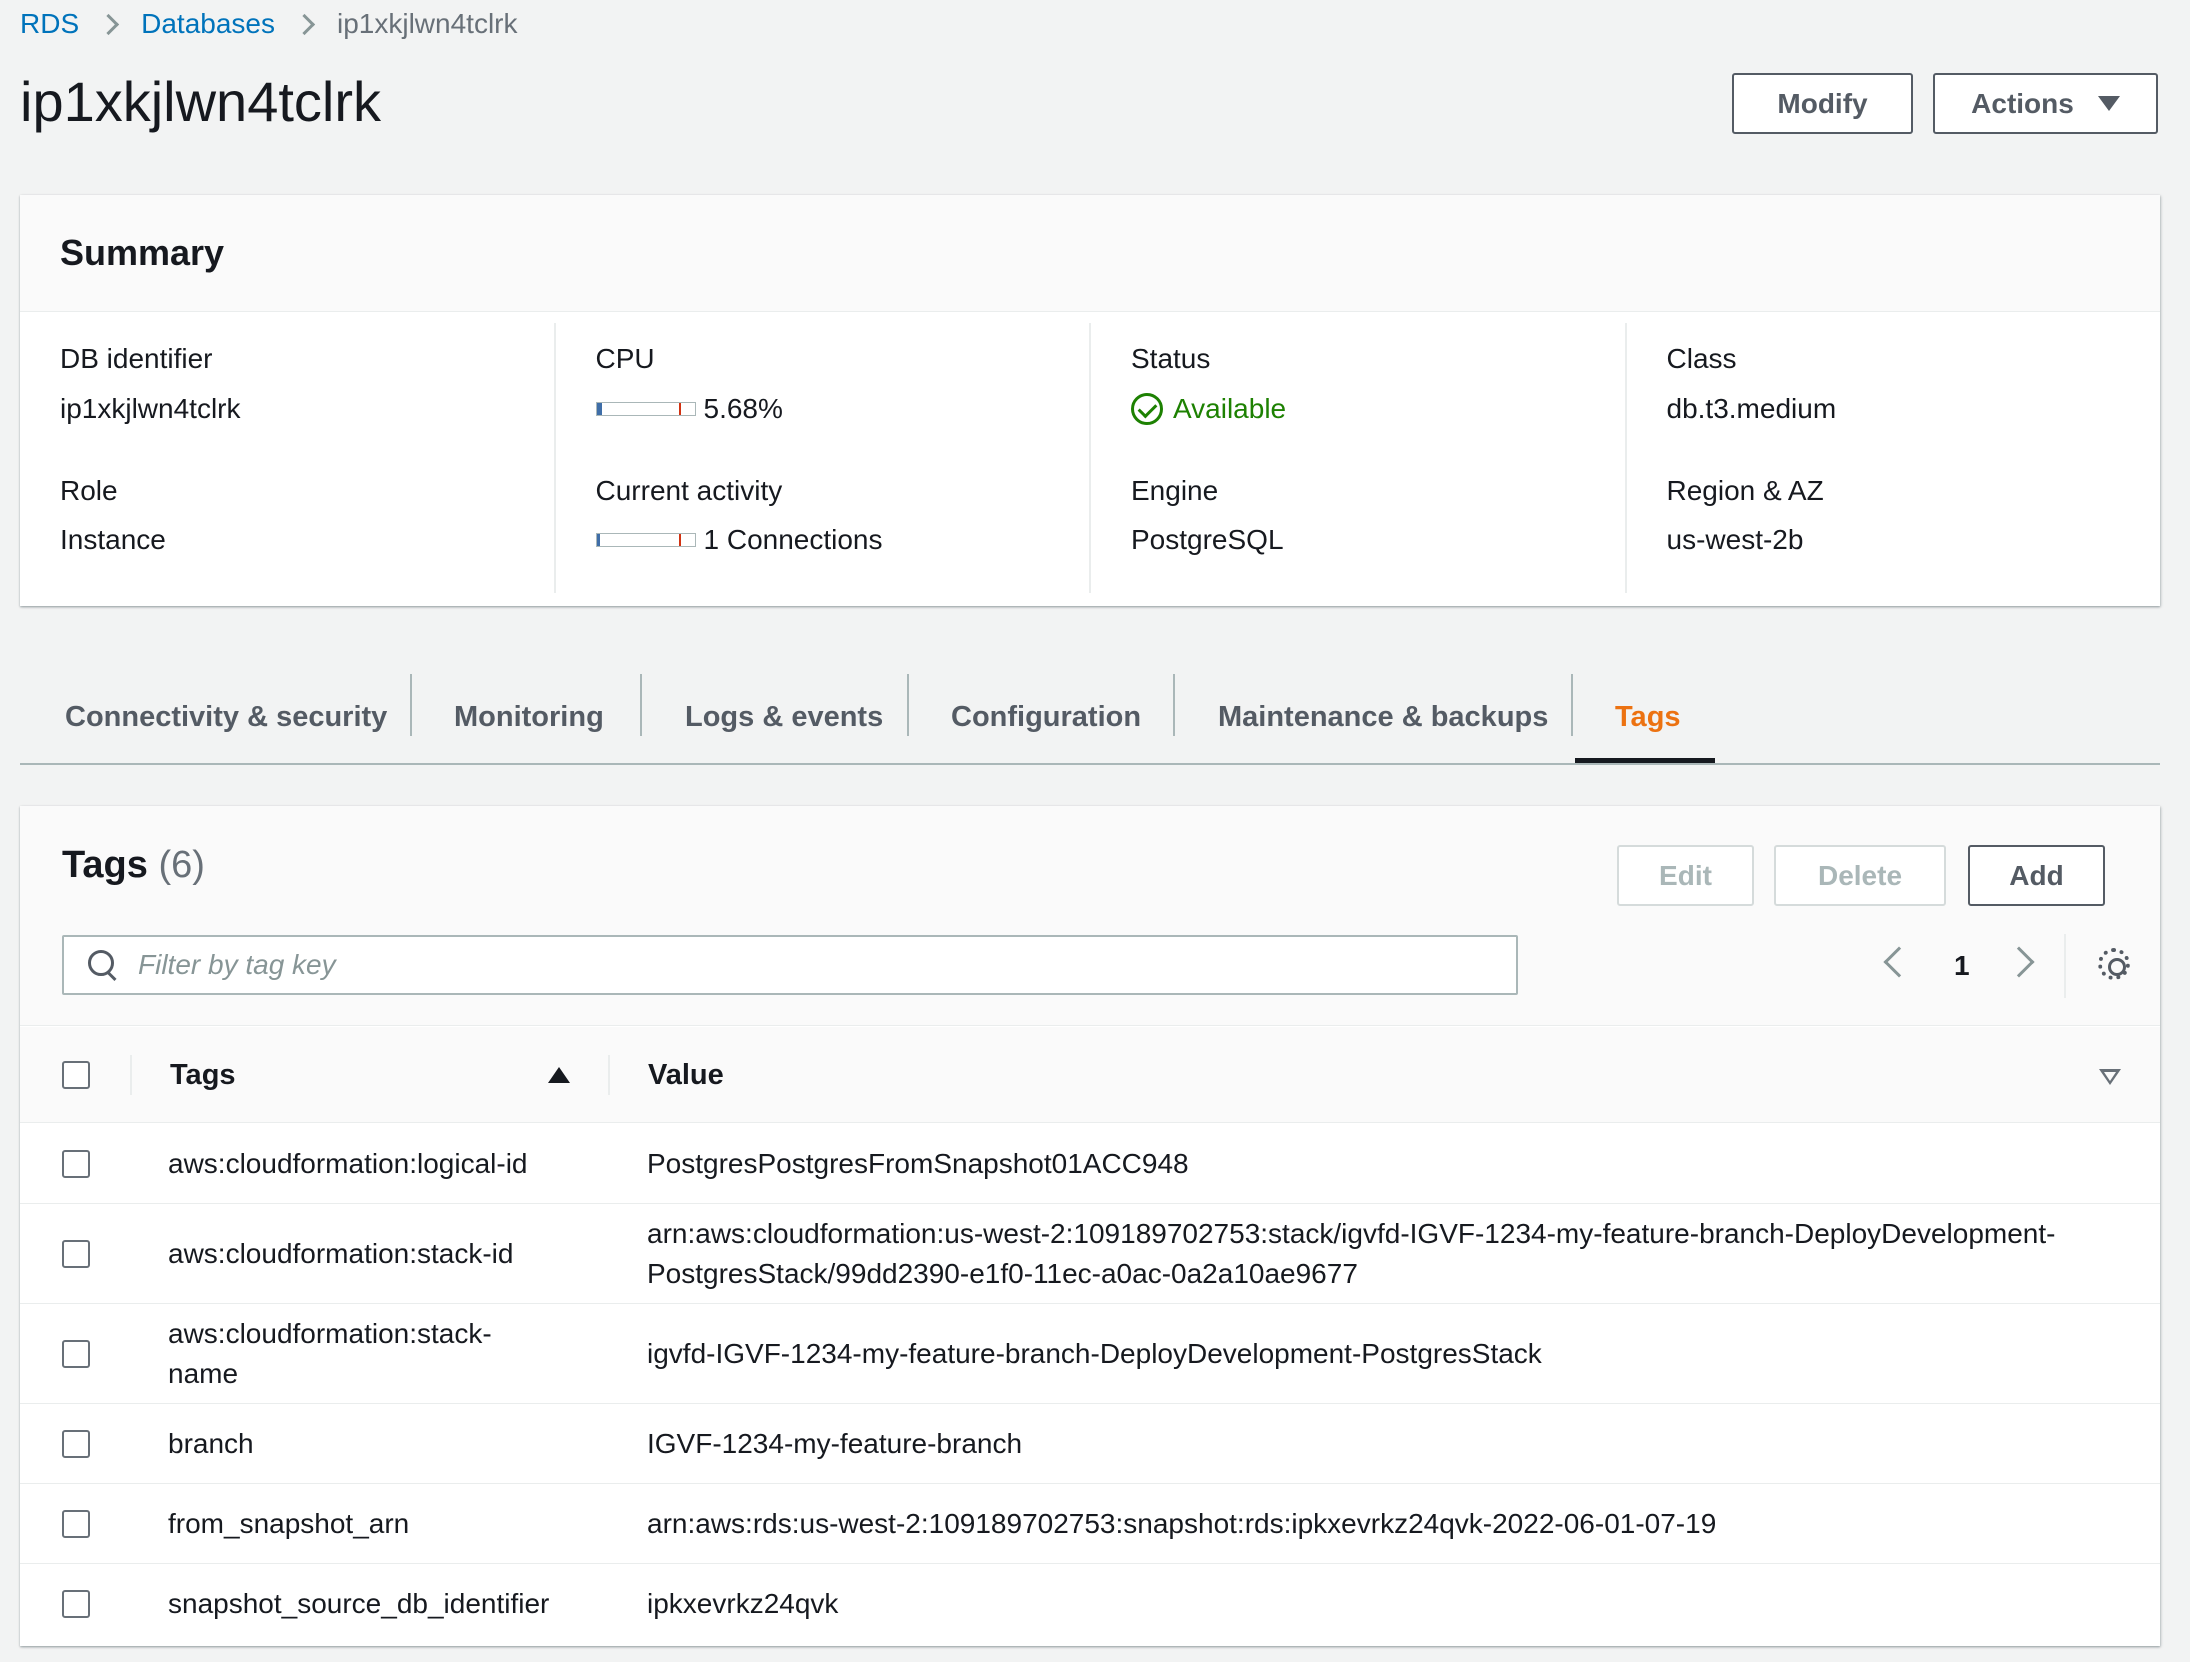 This screenshot has width=2190, height=1662. I want to click on tag-value: ipkxevrkz24qvk, so click(743, 1603).